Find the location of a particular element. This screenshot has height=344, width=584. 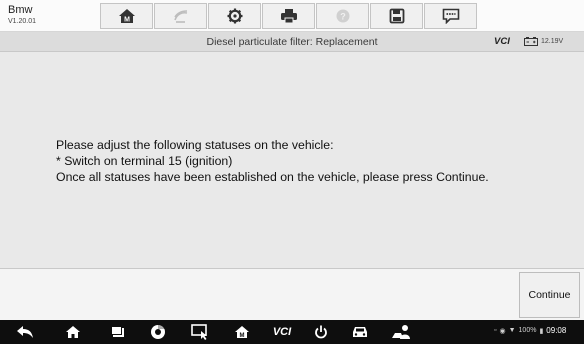

toolbar-save-button is located at coordinates (396, 16).